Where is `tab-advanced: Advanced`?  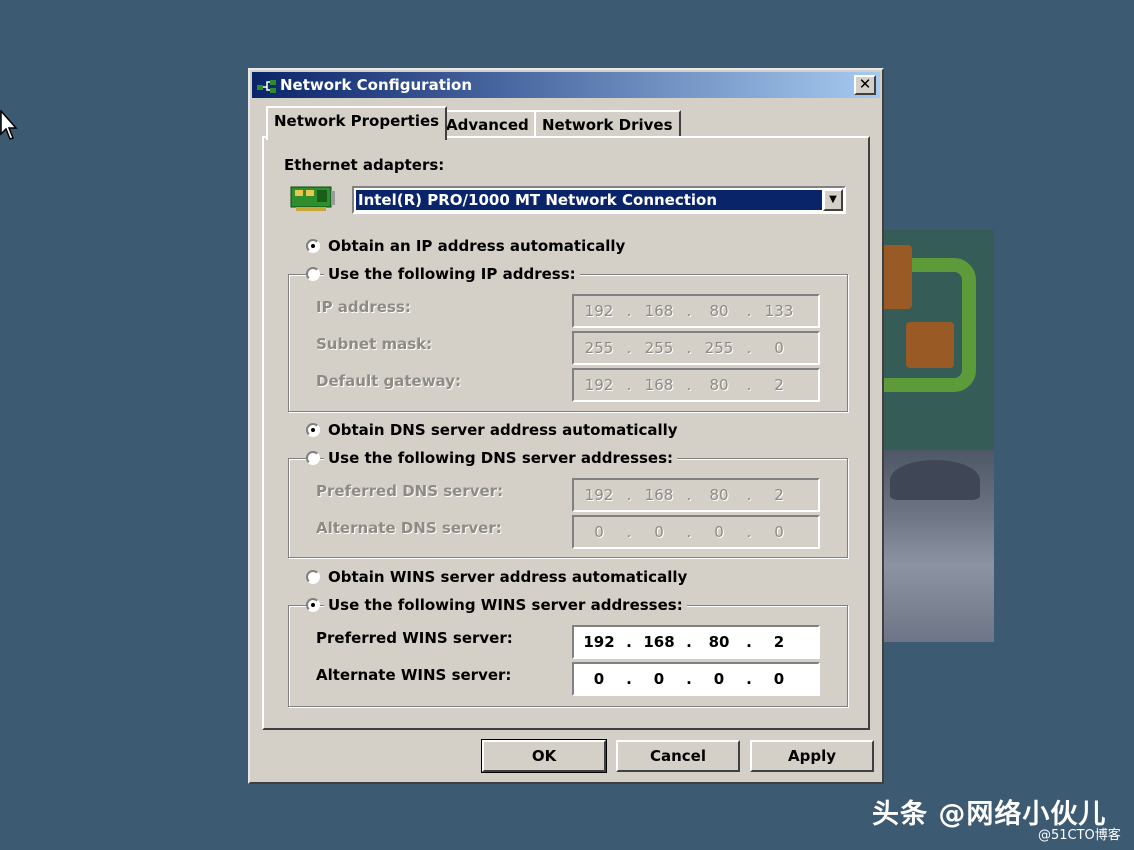 tab-advanced: Advanced is located at coordinates (487, 124).